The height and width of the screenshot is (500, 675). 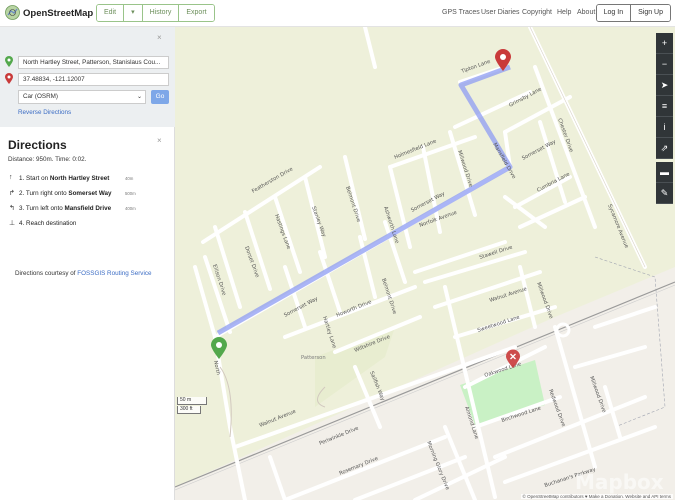 I want to click on straight-arrow-icon: ↑, so click(x=11, y=177).